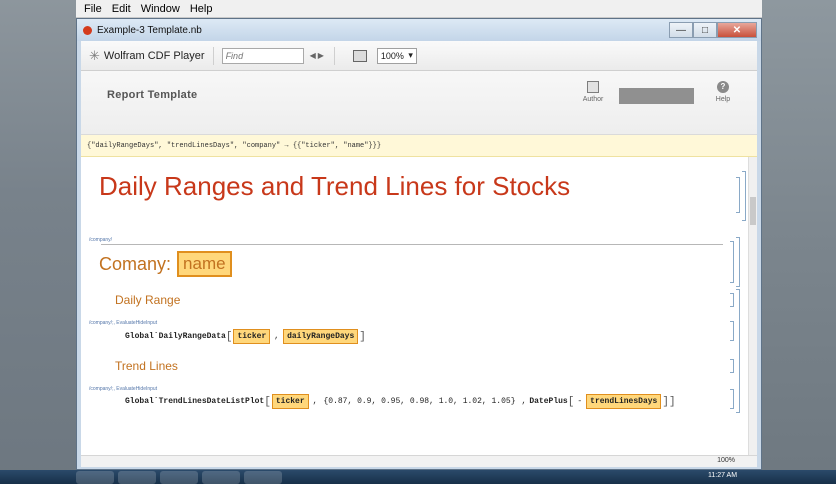  Describe the element at coordinates (723, 99) in the screenshot. I see `help-label: Help` at that location.